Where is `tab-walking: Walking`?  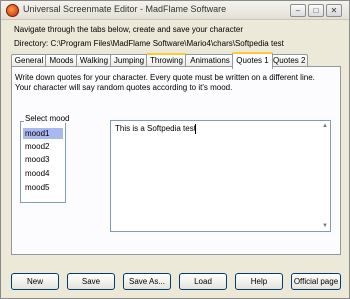 tab-walking: Walking is located at coordinates (94, 60).